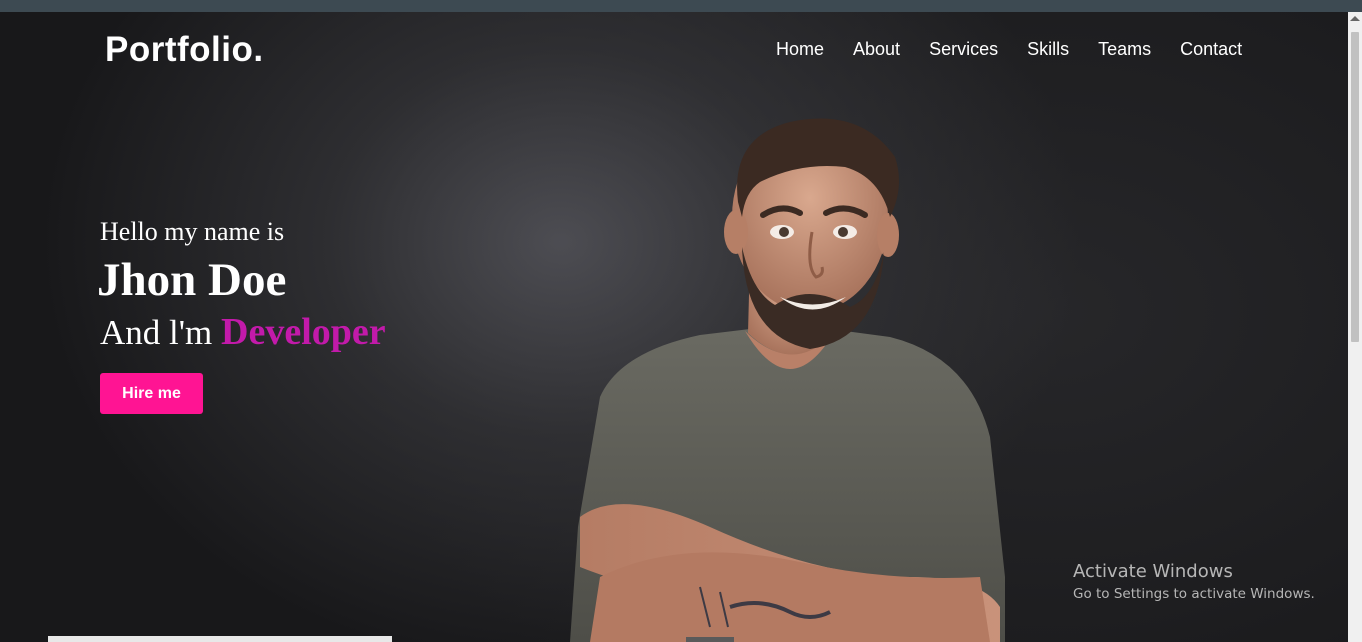  What do you see at coordinates (192, 231) in the screenshot?
I see `hero-greeting: Hello my name is` at bounding box center [192, 231].